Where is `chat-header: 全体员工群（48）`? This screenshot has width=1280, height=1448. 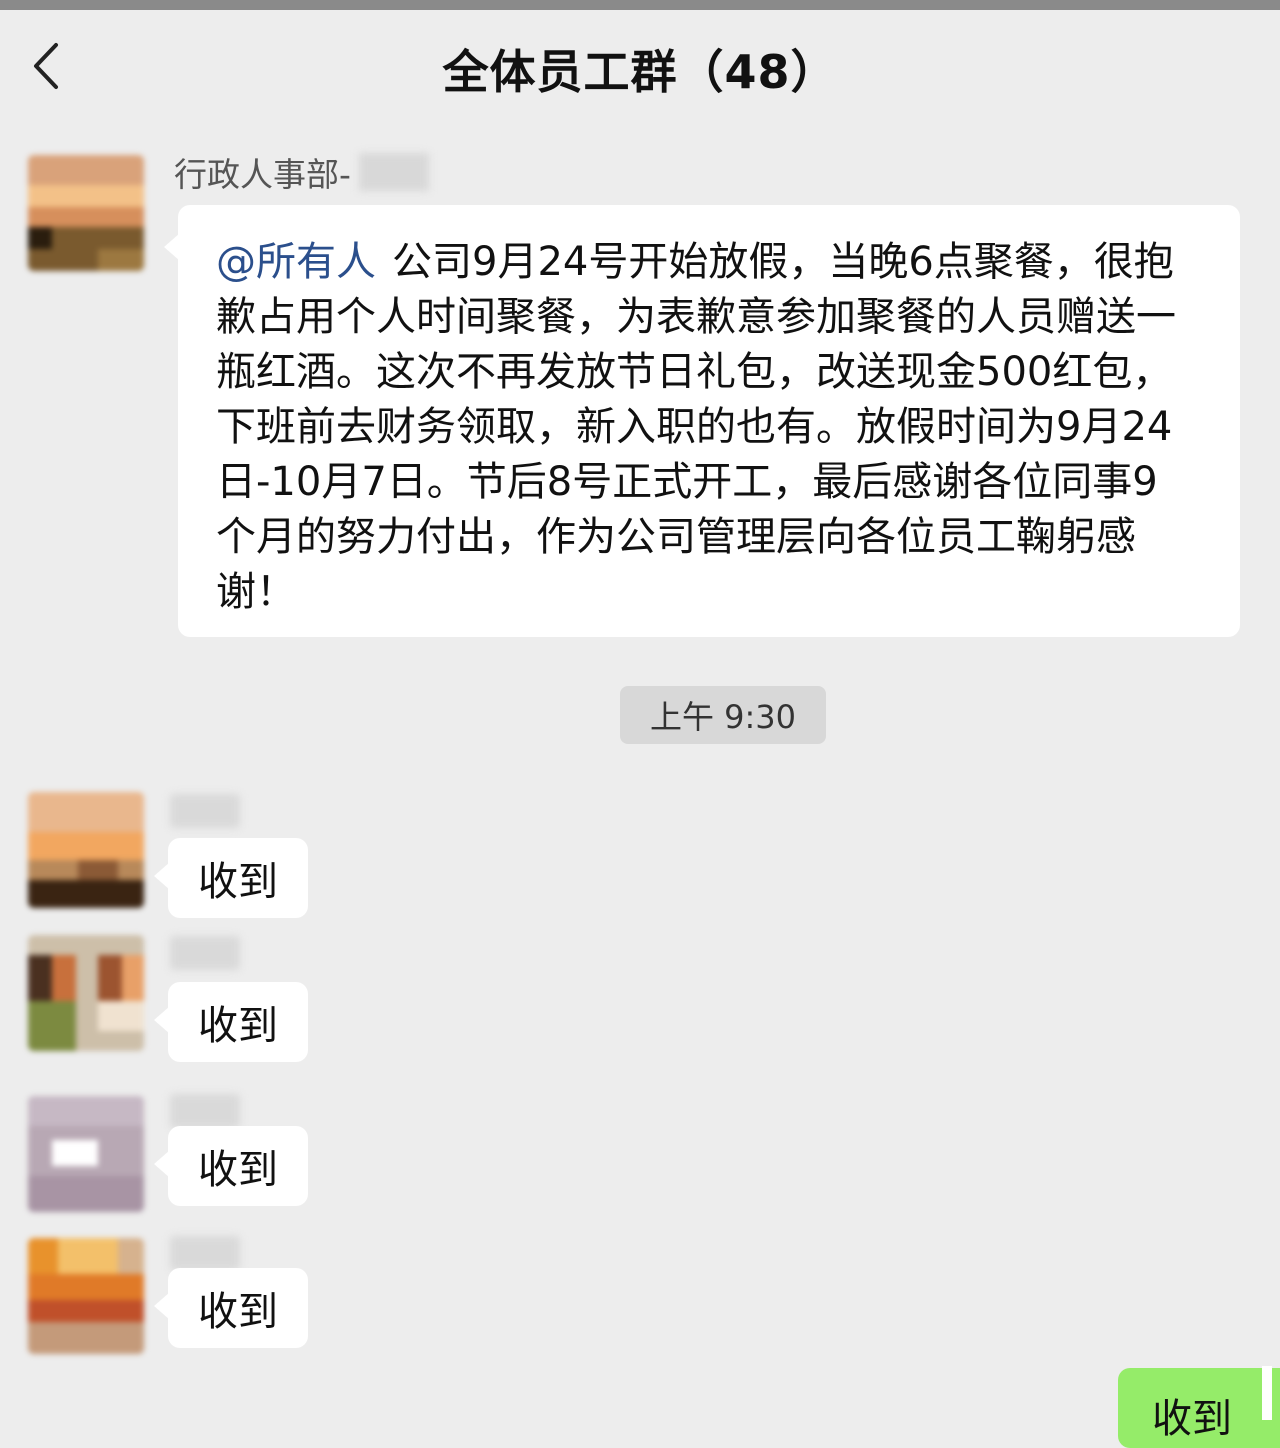 chat-header: 全体员工群（48） is located at coordinates (640, 65).